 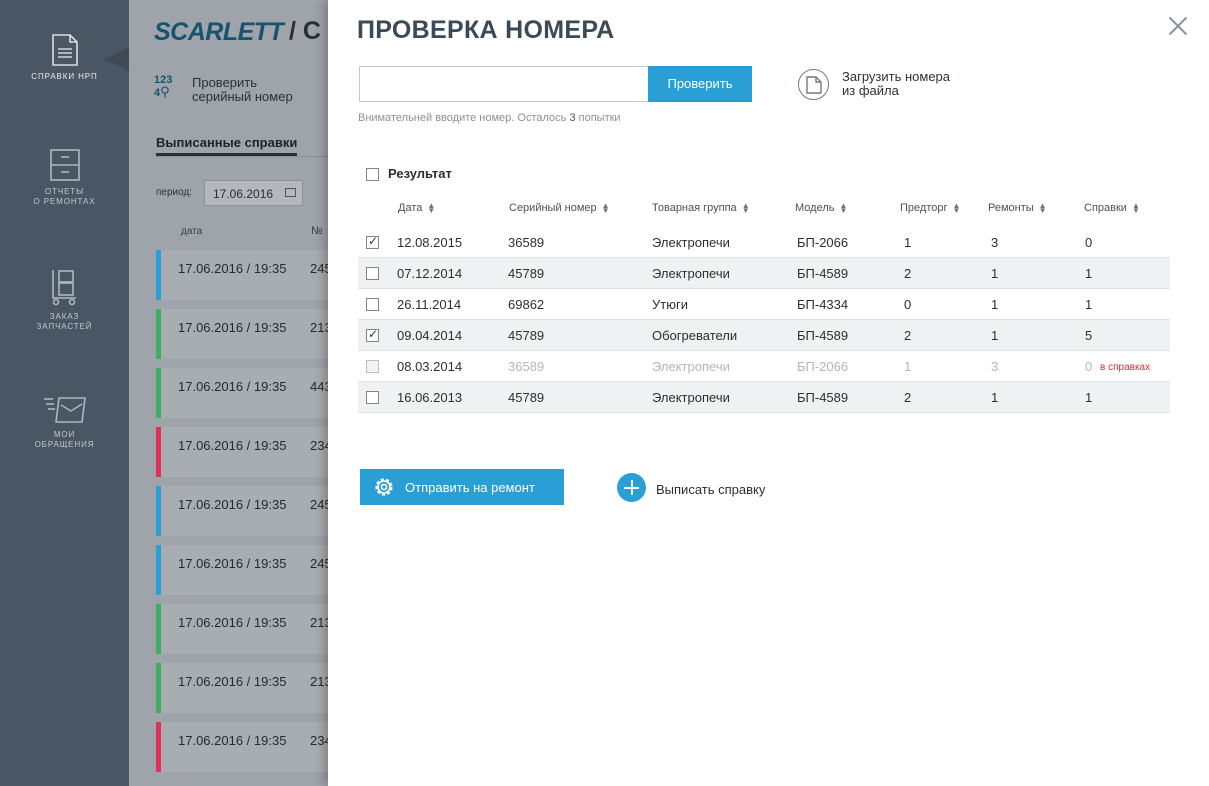 I want to click on nav-label: Отчеты, so click(x=64, y=191).